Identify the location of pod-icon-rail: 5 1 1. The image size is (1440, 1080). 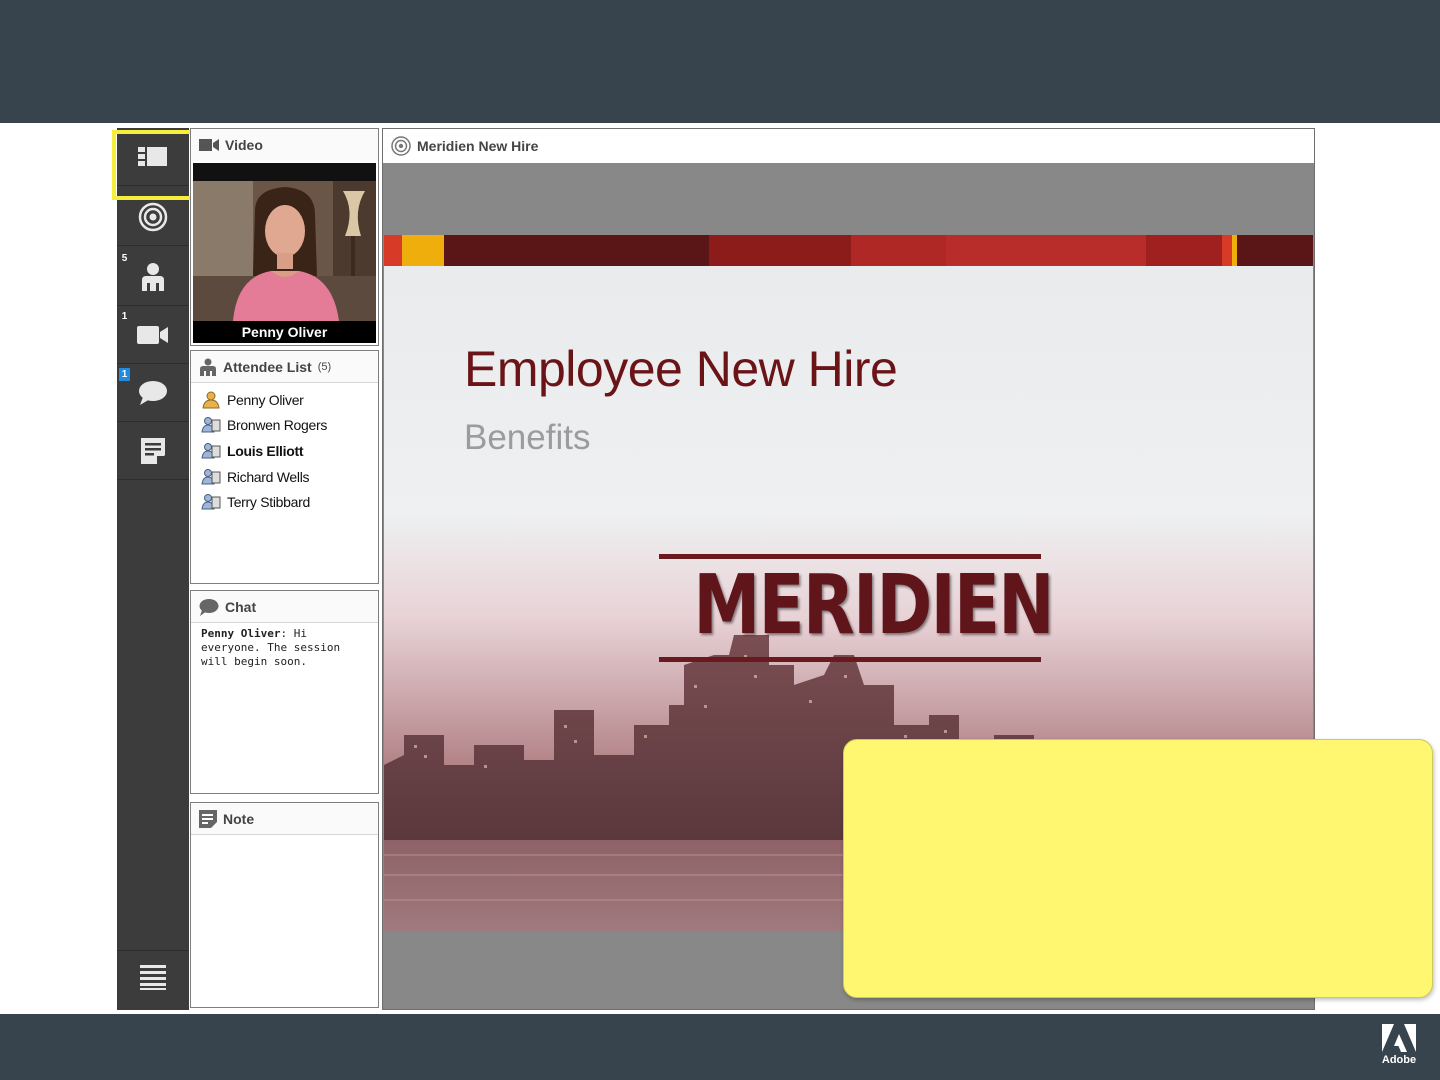
(153, 569).